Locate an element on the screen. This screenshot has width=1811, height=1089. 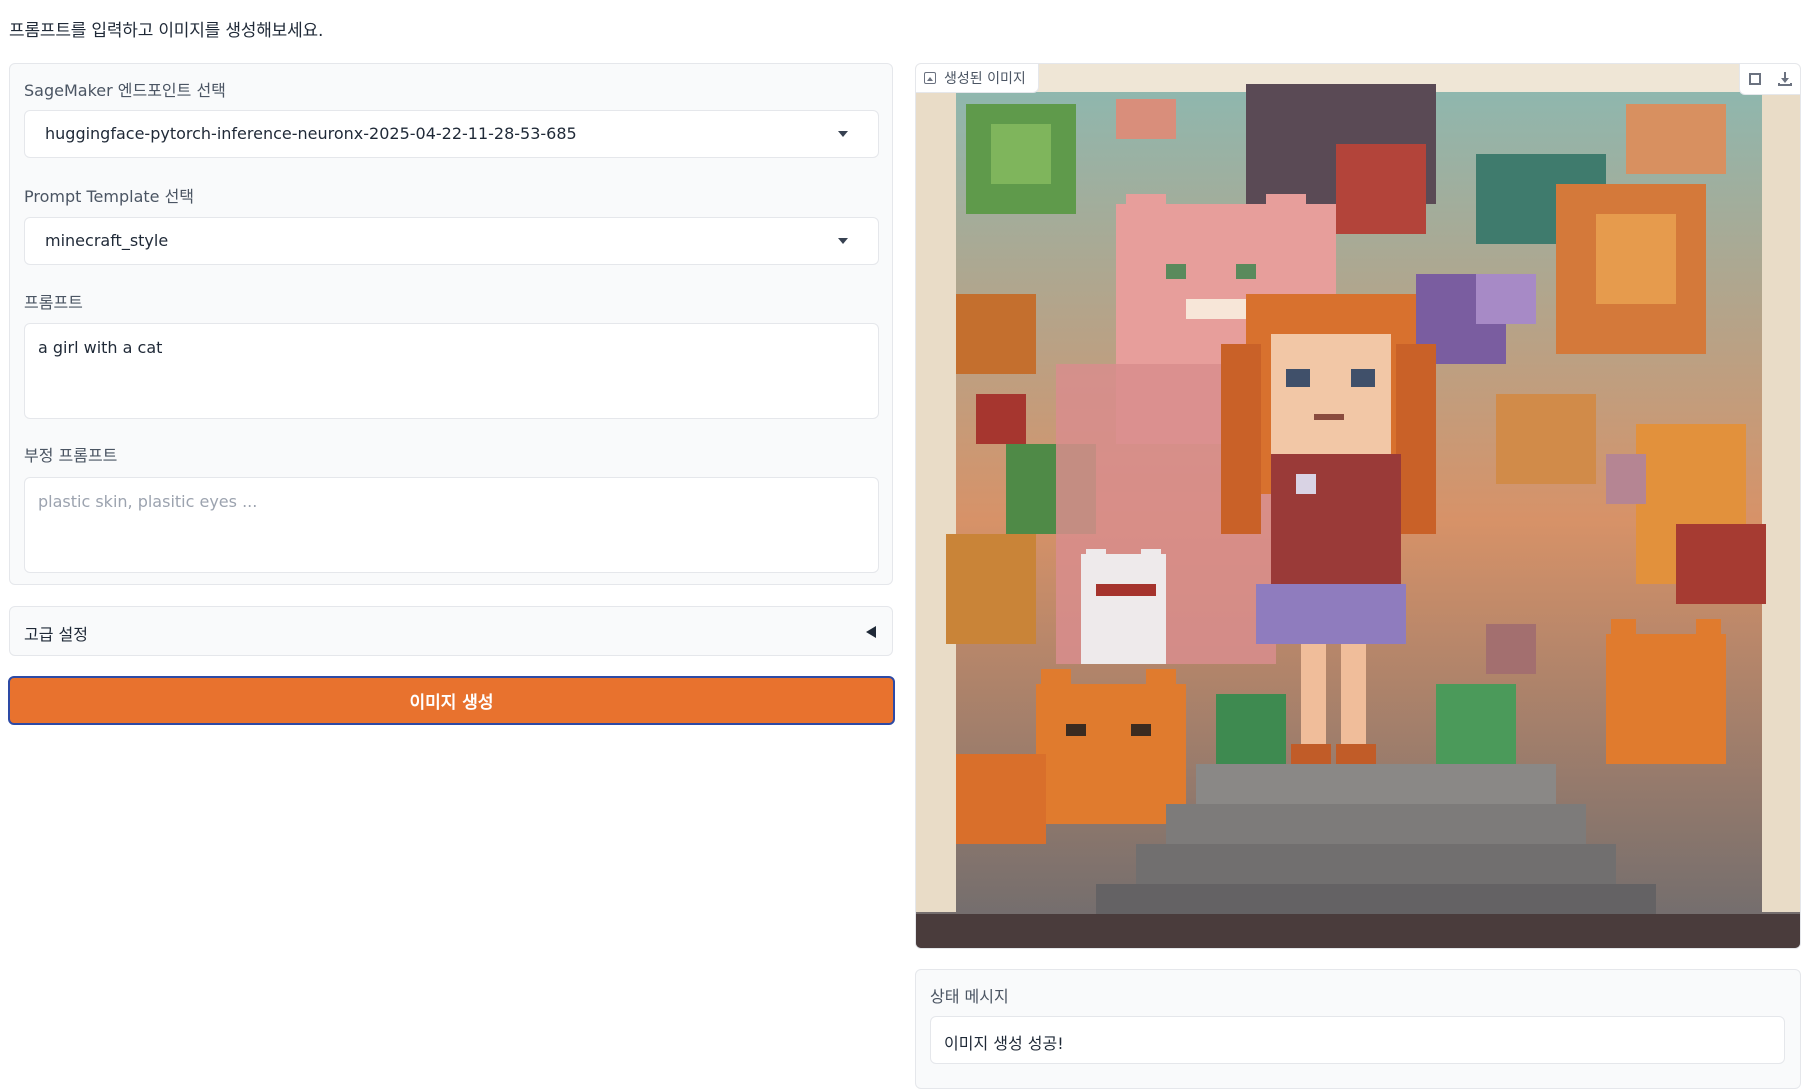
caret-left-icon is located at coordinates (871, 632).